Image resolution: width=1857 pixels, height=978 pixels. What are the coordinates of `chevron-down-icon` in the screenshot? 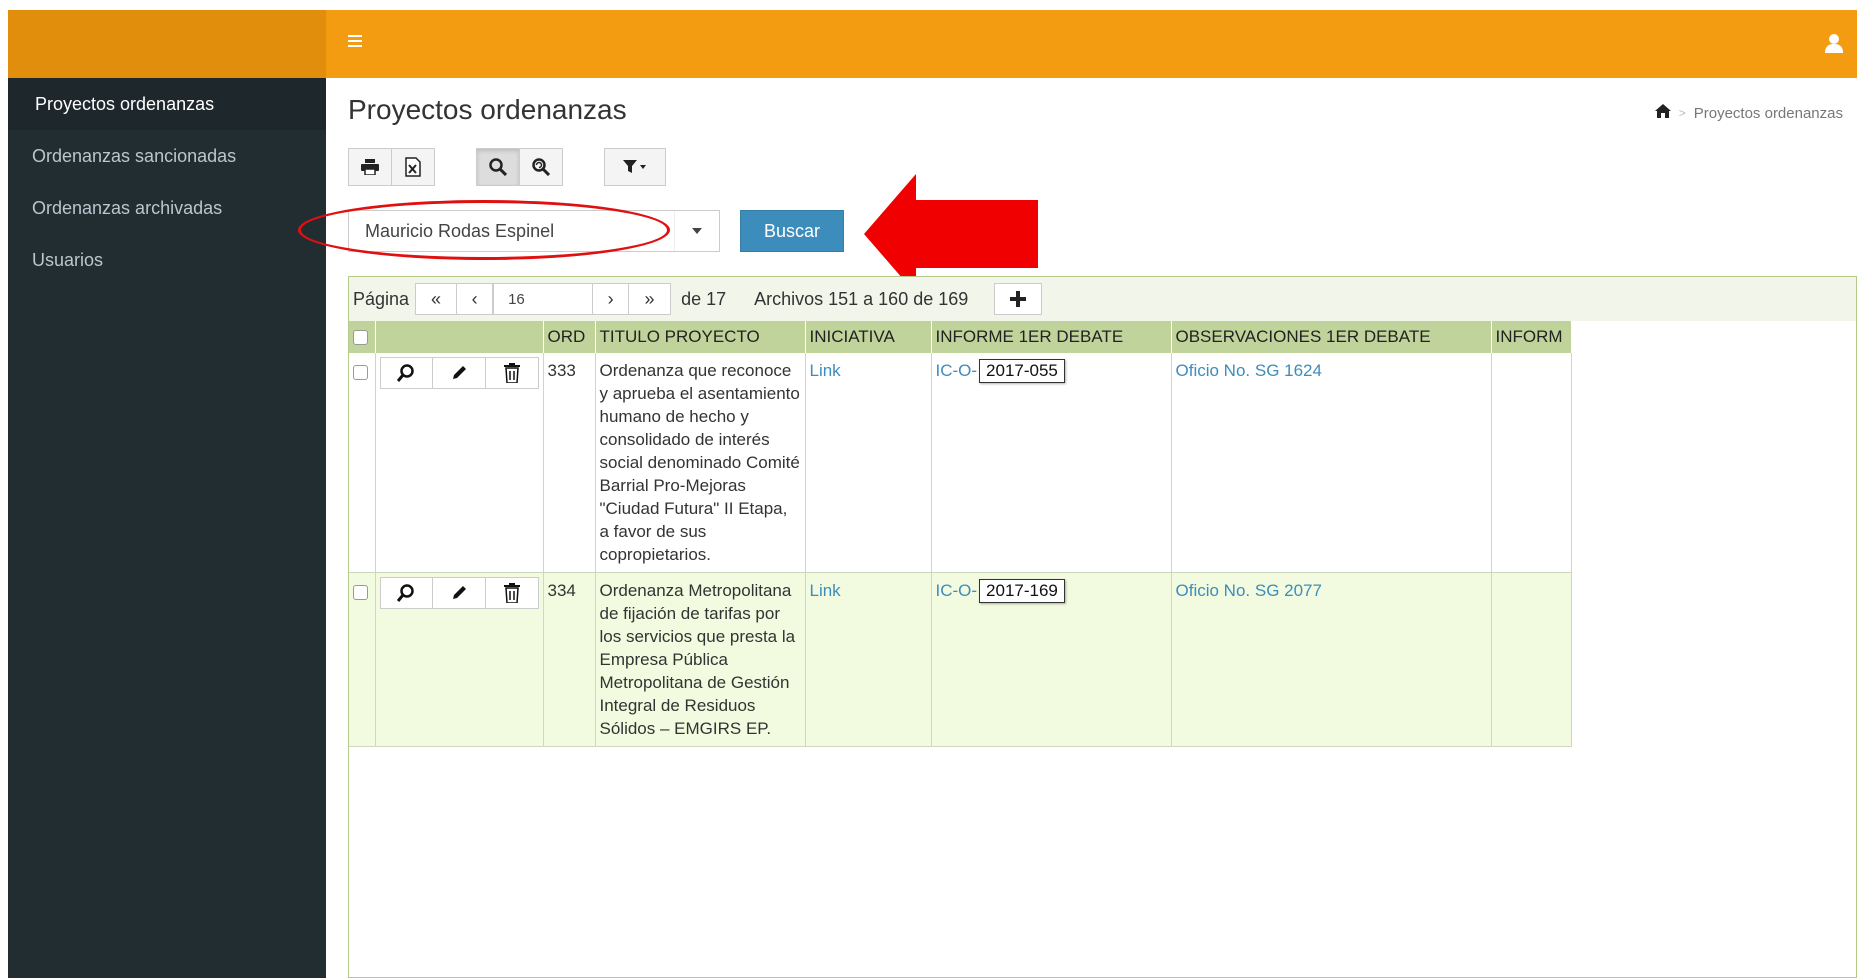 It's located at (696, 231).